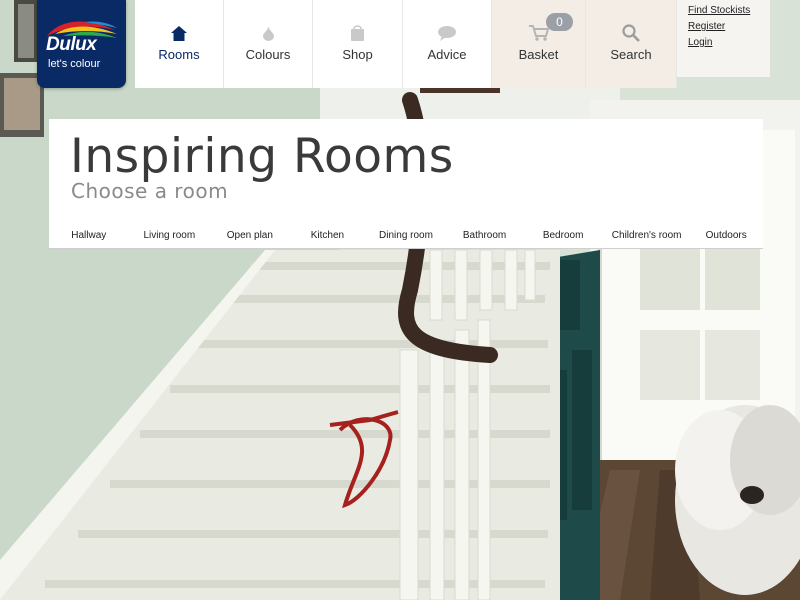 The height and width of the screenshot is (600, 800). Describe the element at coordinates (538, 33) in the screenshot. I see `basket-icon` at that location.